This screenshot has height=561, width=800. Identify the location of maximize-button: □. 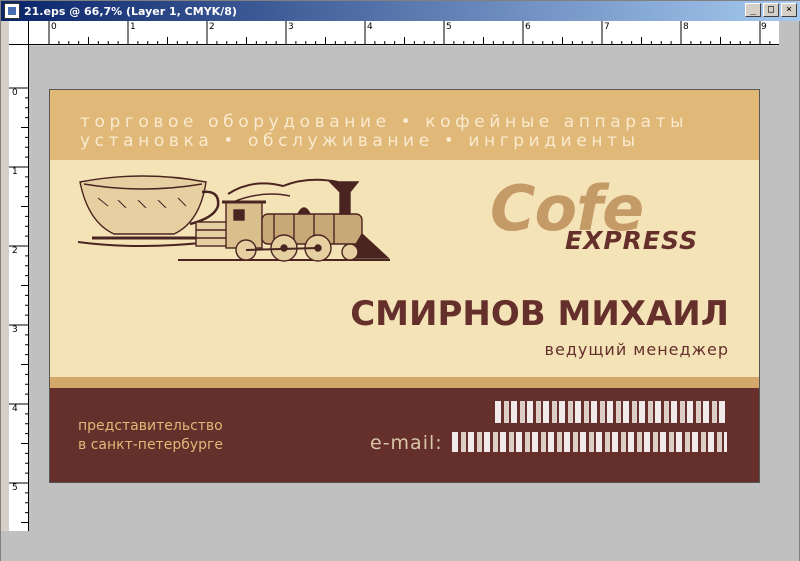
(771, 10).